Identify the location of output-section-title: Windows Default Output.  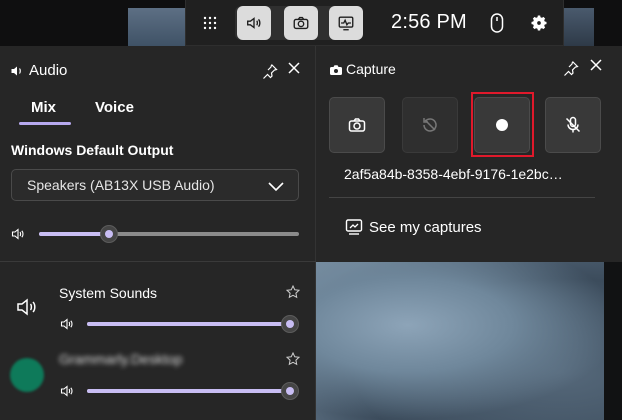
(92, 150).